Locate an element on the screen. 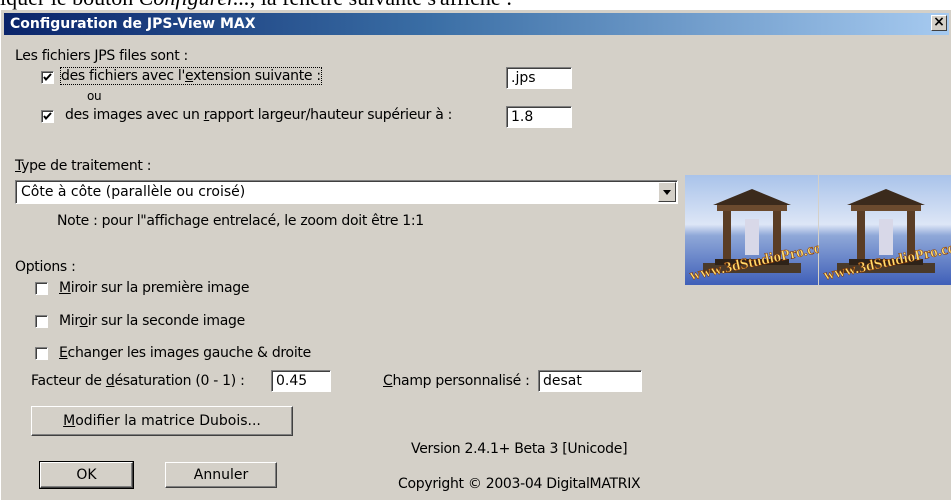 Image resolution: width=951 pixels, height=500 pixels. processing-select: Côte à côte (parallèle ou croisé) is located at coordinates (346, 192).